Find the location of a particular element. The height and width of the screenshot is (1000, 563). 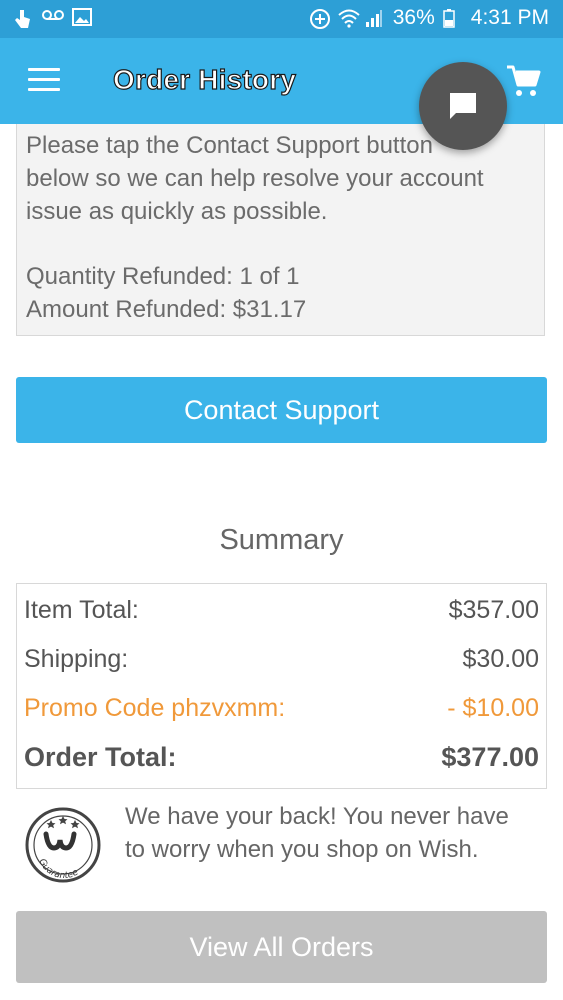

data-saver-icon is located at coordinates (319, 18).